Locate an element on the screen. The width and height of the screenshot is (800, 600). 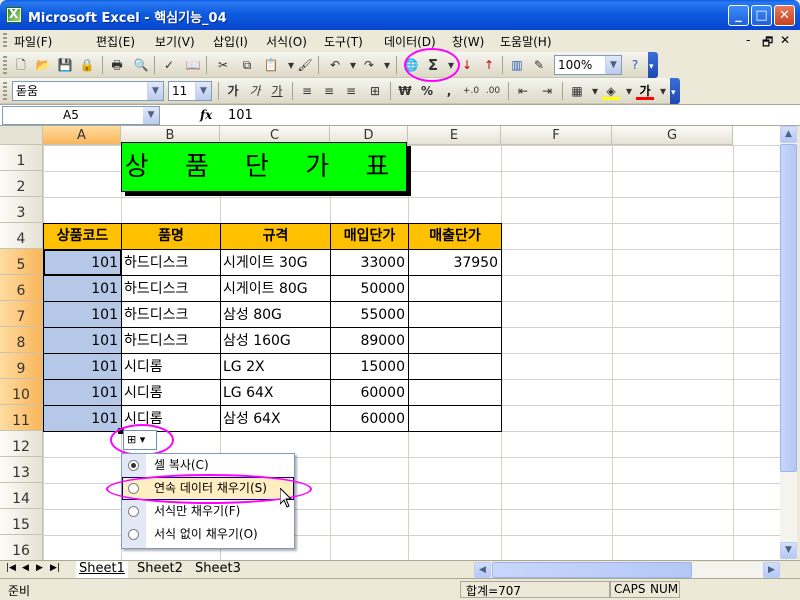
column-header-g: G is located at coordinates (672, 135).